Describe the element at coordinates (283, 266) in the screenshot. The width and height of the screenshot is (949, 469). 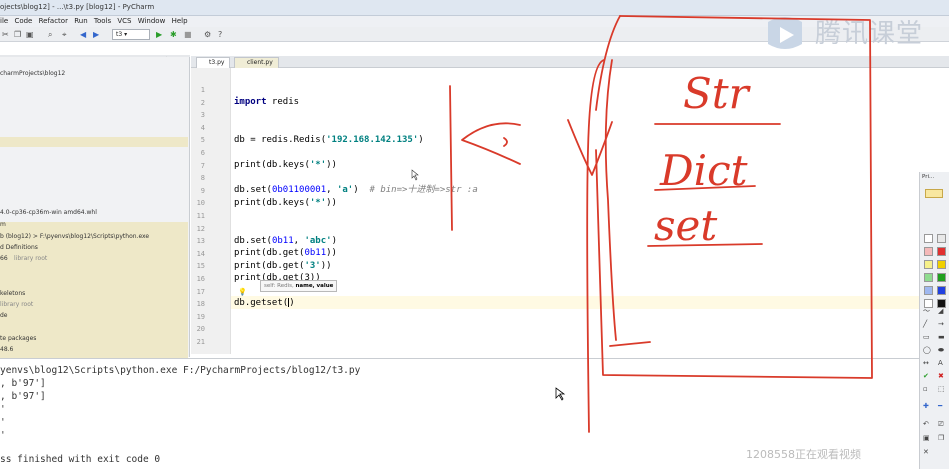
I see `code-line-15: print(db.get('3'))` at that location.